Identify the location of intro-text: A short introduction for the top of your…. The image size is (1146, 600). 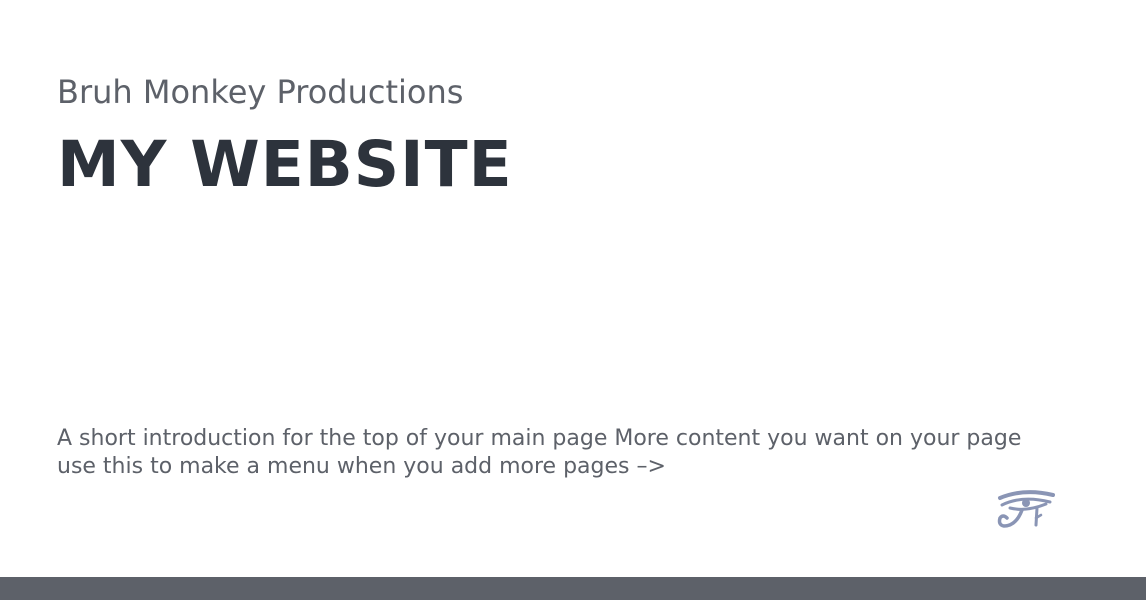
(539, 452).